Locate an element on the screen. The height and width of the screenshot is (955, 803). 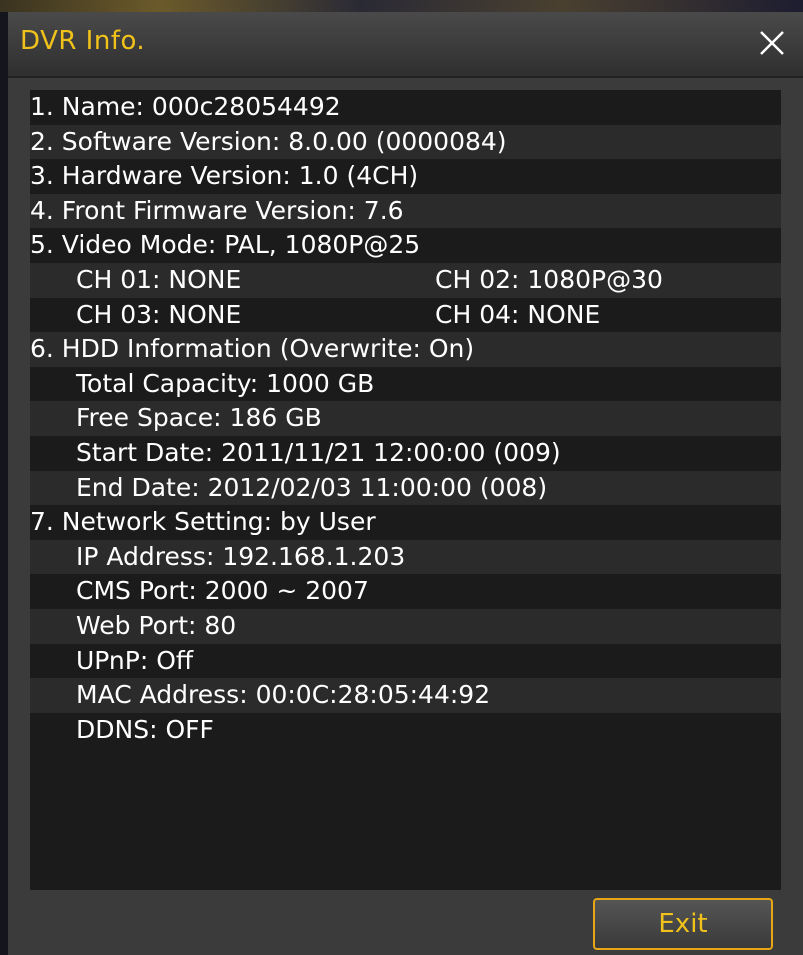
info-row-mac-address: MAC Address: 00:0C:28:05:44:92 is located at coordinates (405, 695).